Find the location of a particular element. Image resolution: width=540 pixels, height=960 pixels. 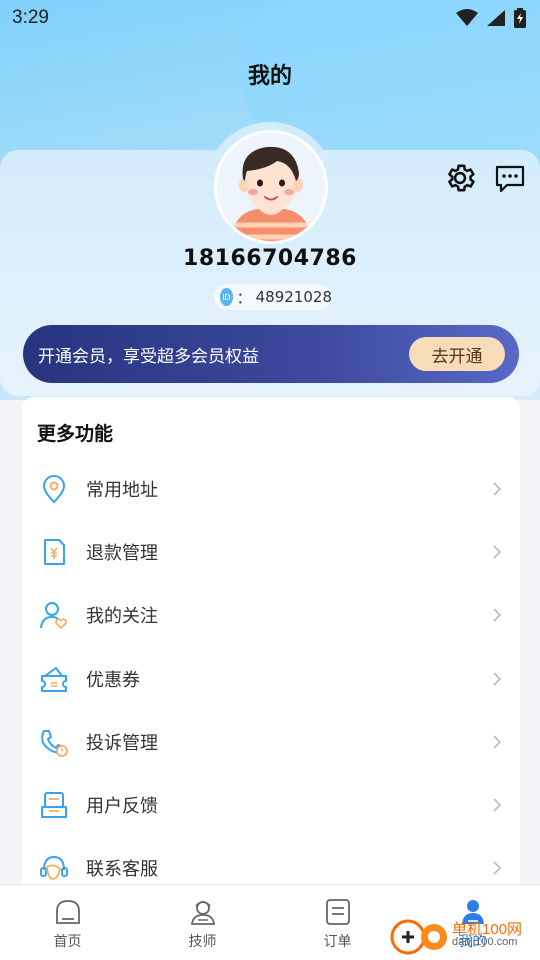

tab-label: 首页 is located at coordinates (67, 942).